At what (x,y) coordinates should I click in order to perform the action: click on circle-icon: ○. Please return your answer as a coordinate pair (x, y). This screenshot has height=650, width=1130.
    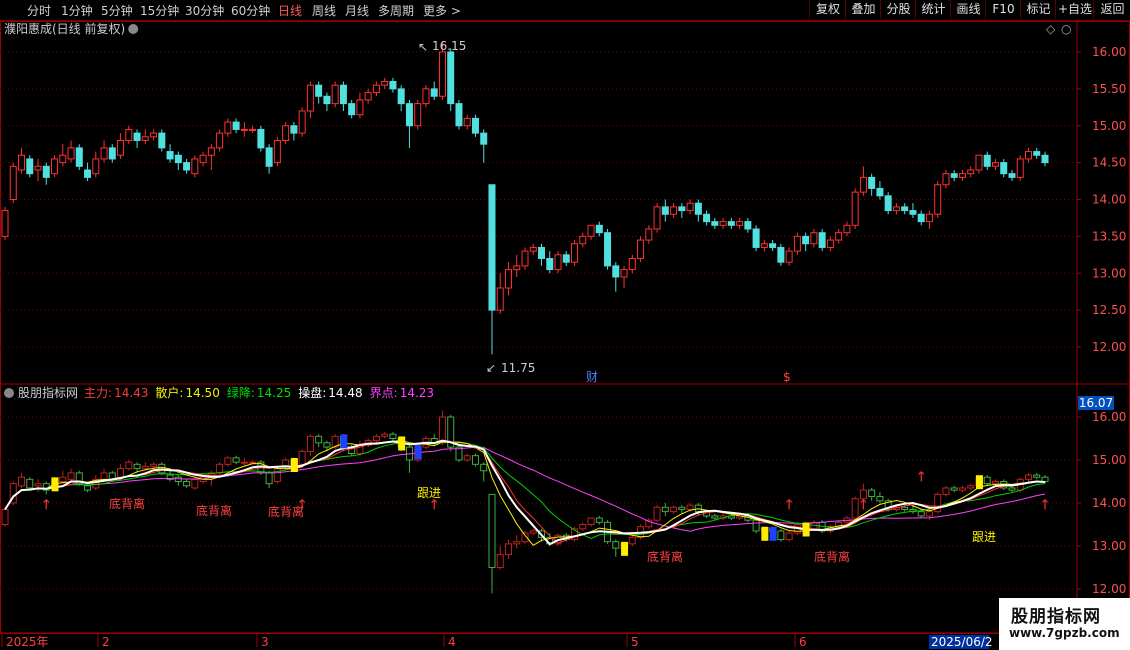
    Looking at the image, I should click on (1066, 29).